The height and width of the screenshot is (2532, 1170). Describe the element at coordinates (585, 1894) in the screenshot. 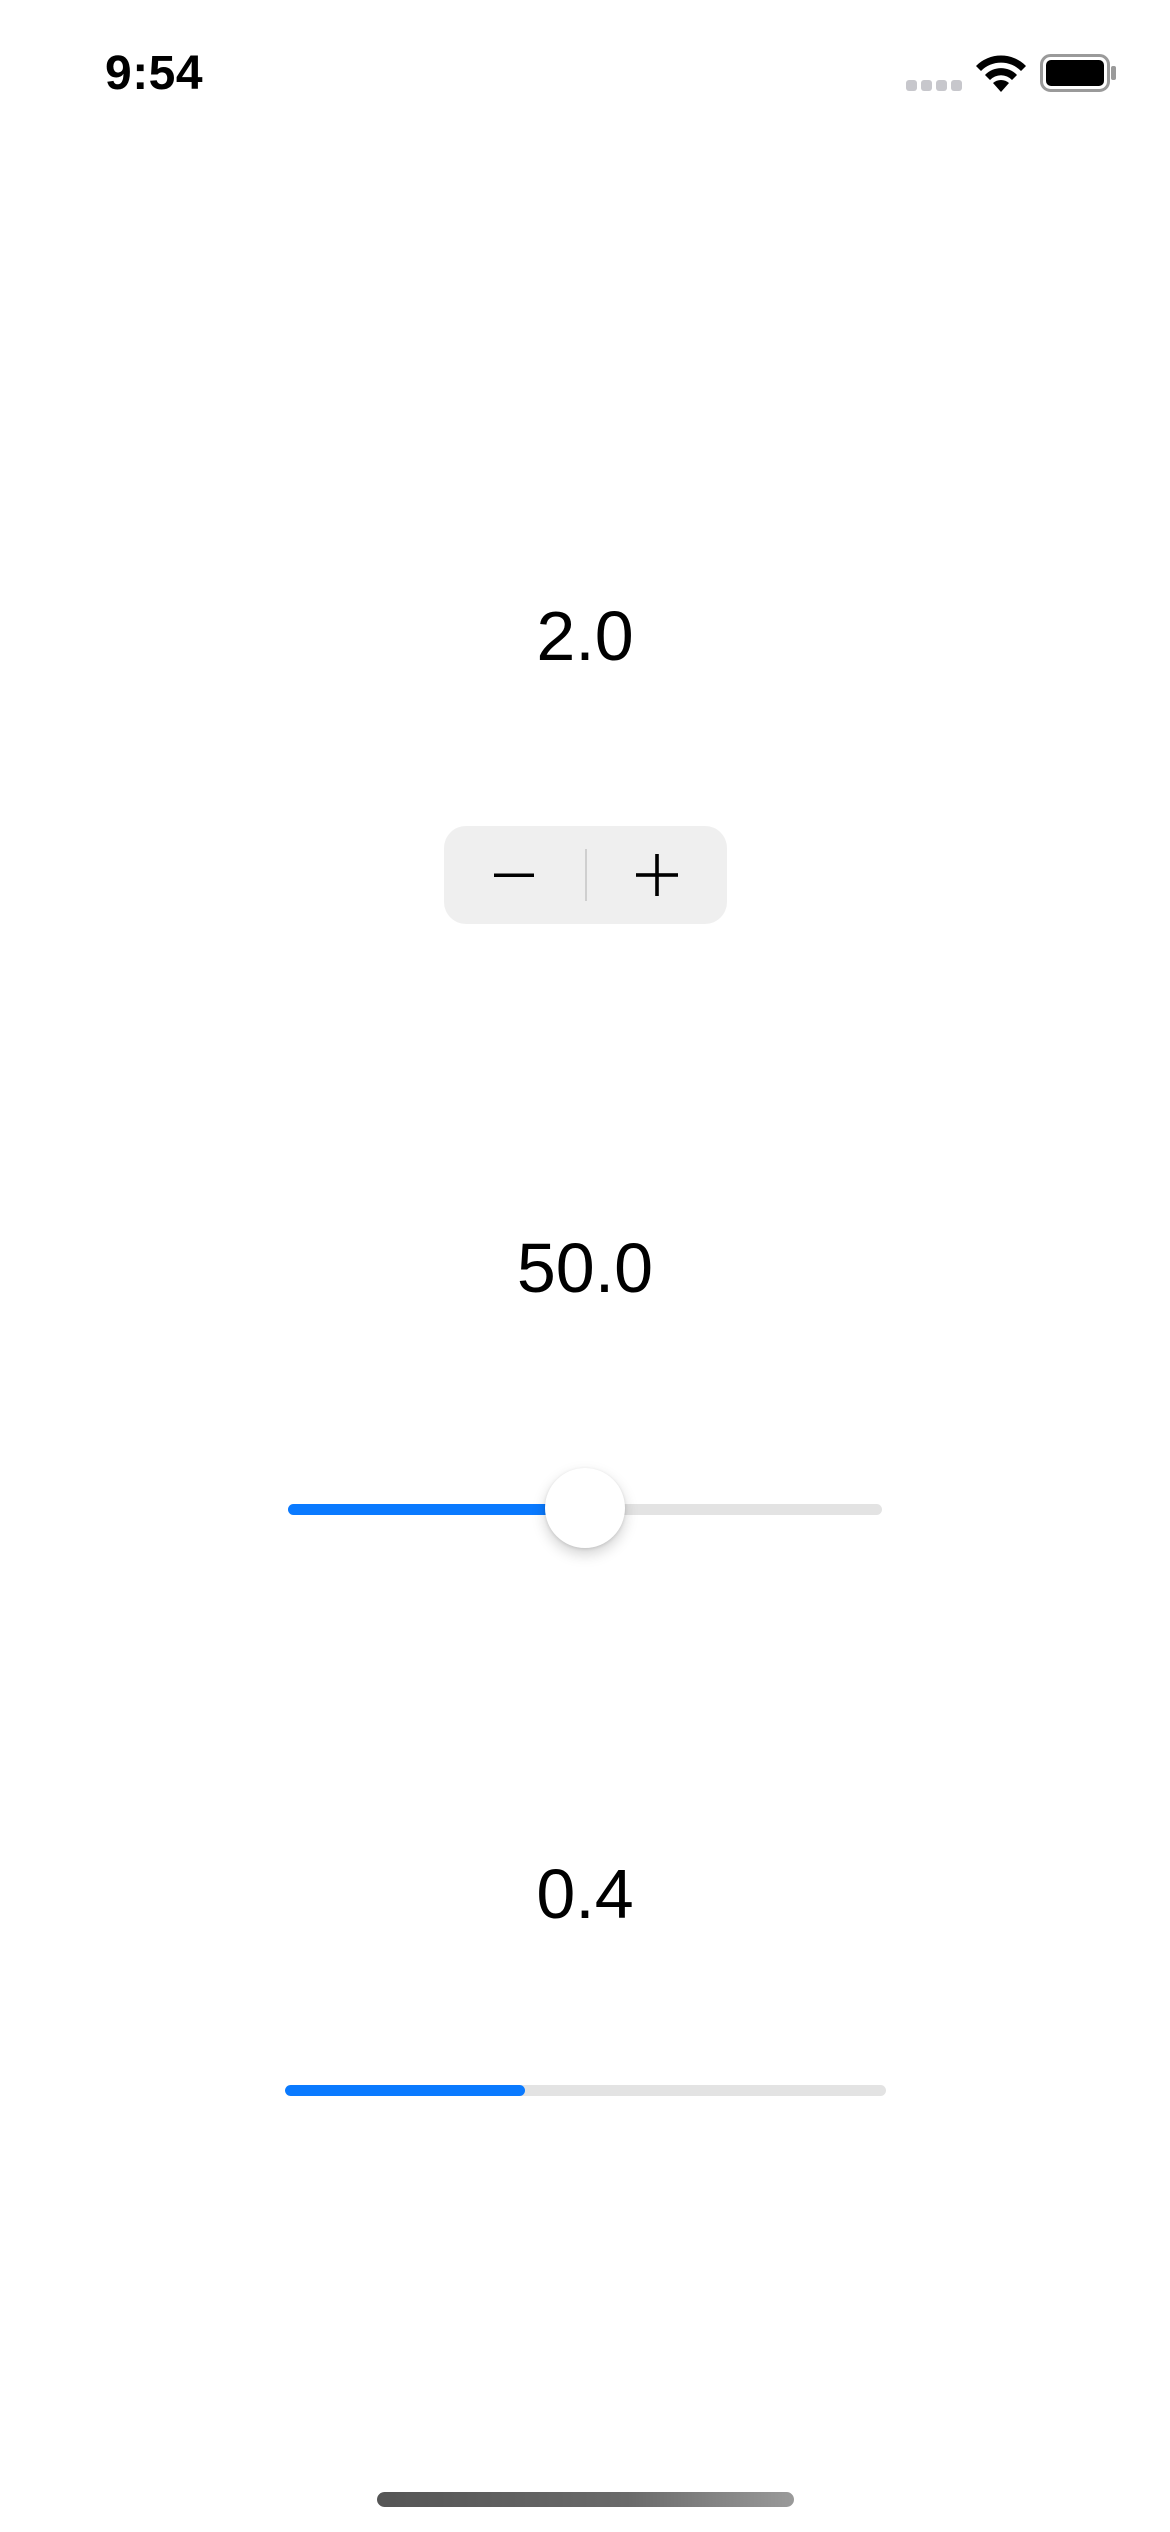

I see `progress-value-label: 0.4` at that location.